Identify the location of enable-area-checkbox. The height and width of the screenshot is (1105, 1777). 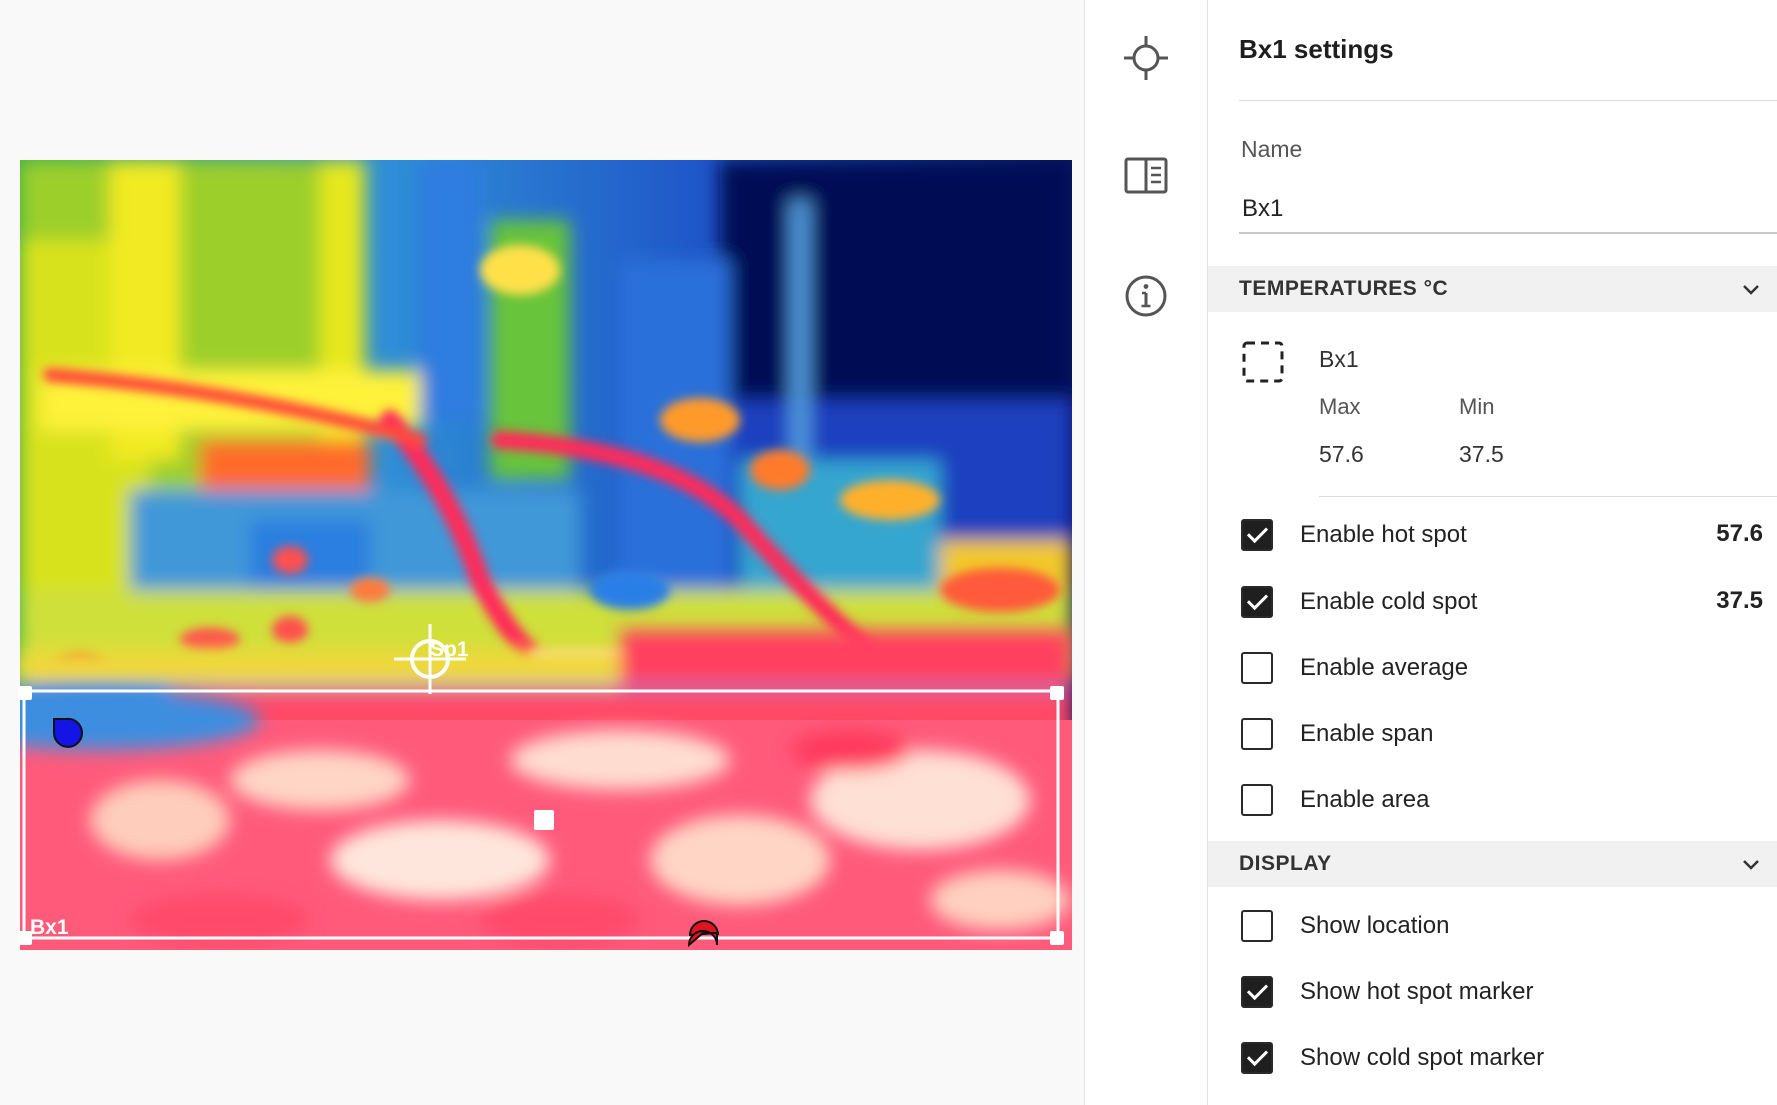
(1257, 800).